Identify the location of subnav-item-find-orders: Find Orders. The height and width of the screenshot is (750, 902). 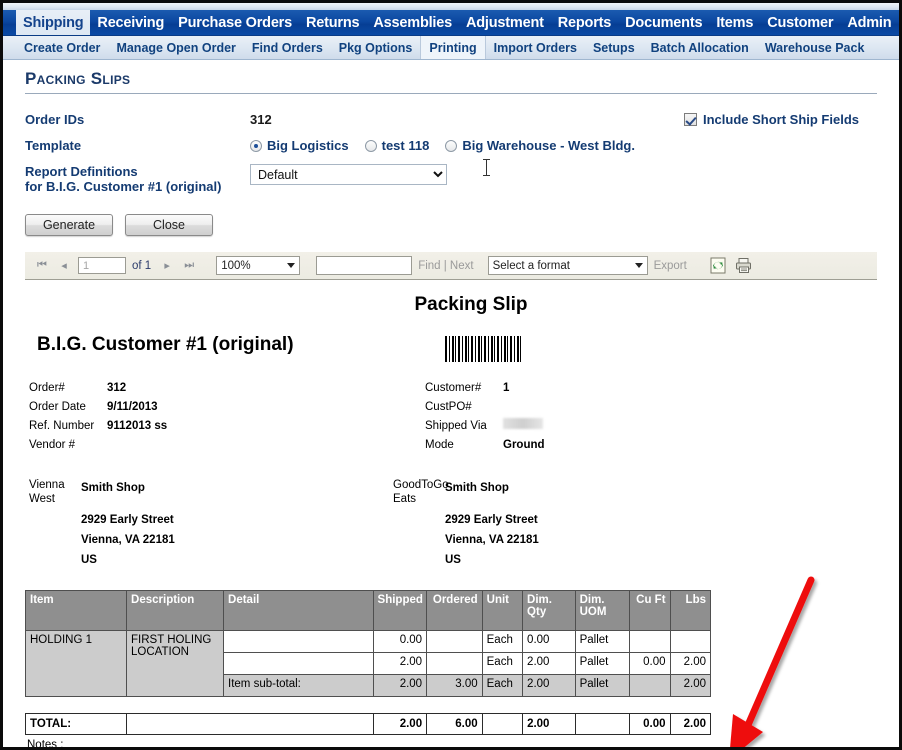
(287, 47).